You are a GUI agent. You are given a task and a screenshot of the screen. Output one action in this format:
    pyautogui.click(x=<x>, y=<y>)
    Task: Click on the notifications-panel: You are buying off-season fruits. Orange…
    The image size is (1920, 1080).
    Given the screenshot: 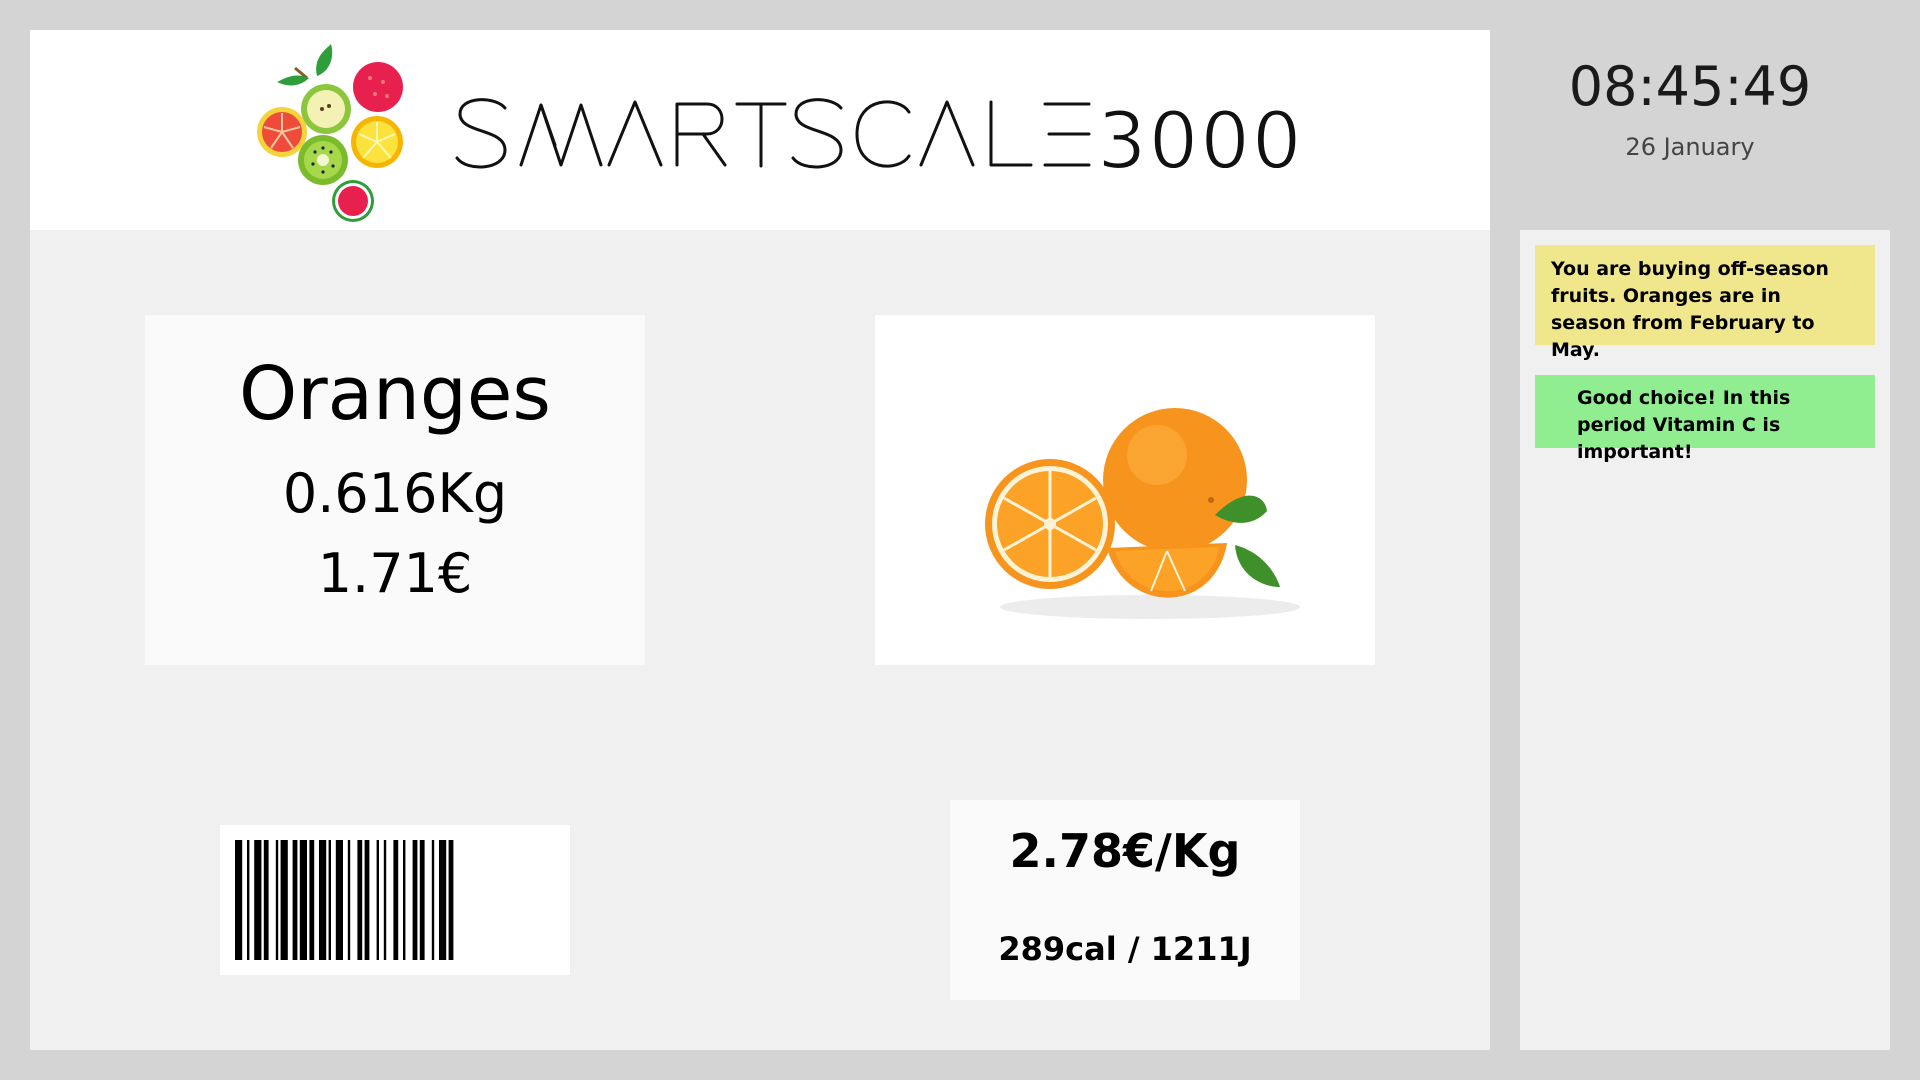 What is the action you would take?
    pyautogui.click(x=1705, y=640)
    